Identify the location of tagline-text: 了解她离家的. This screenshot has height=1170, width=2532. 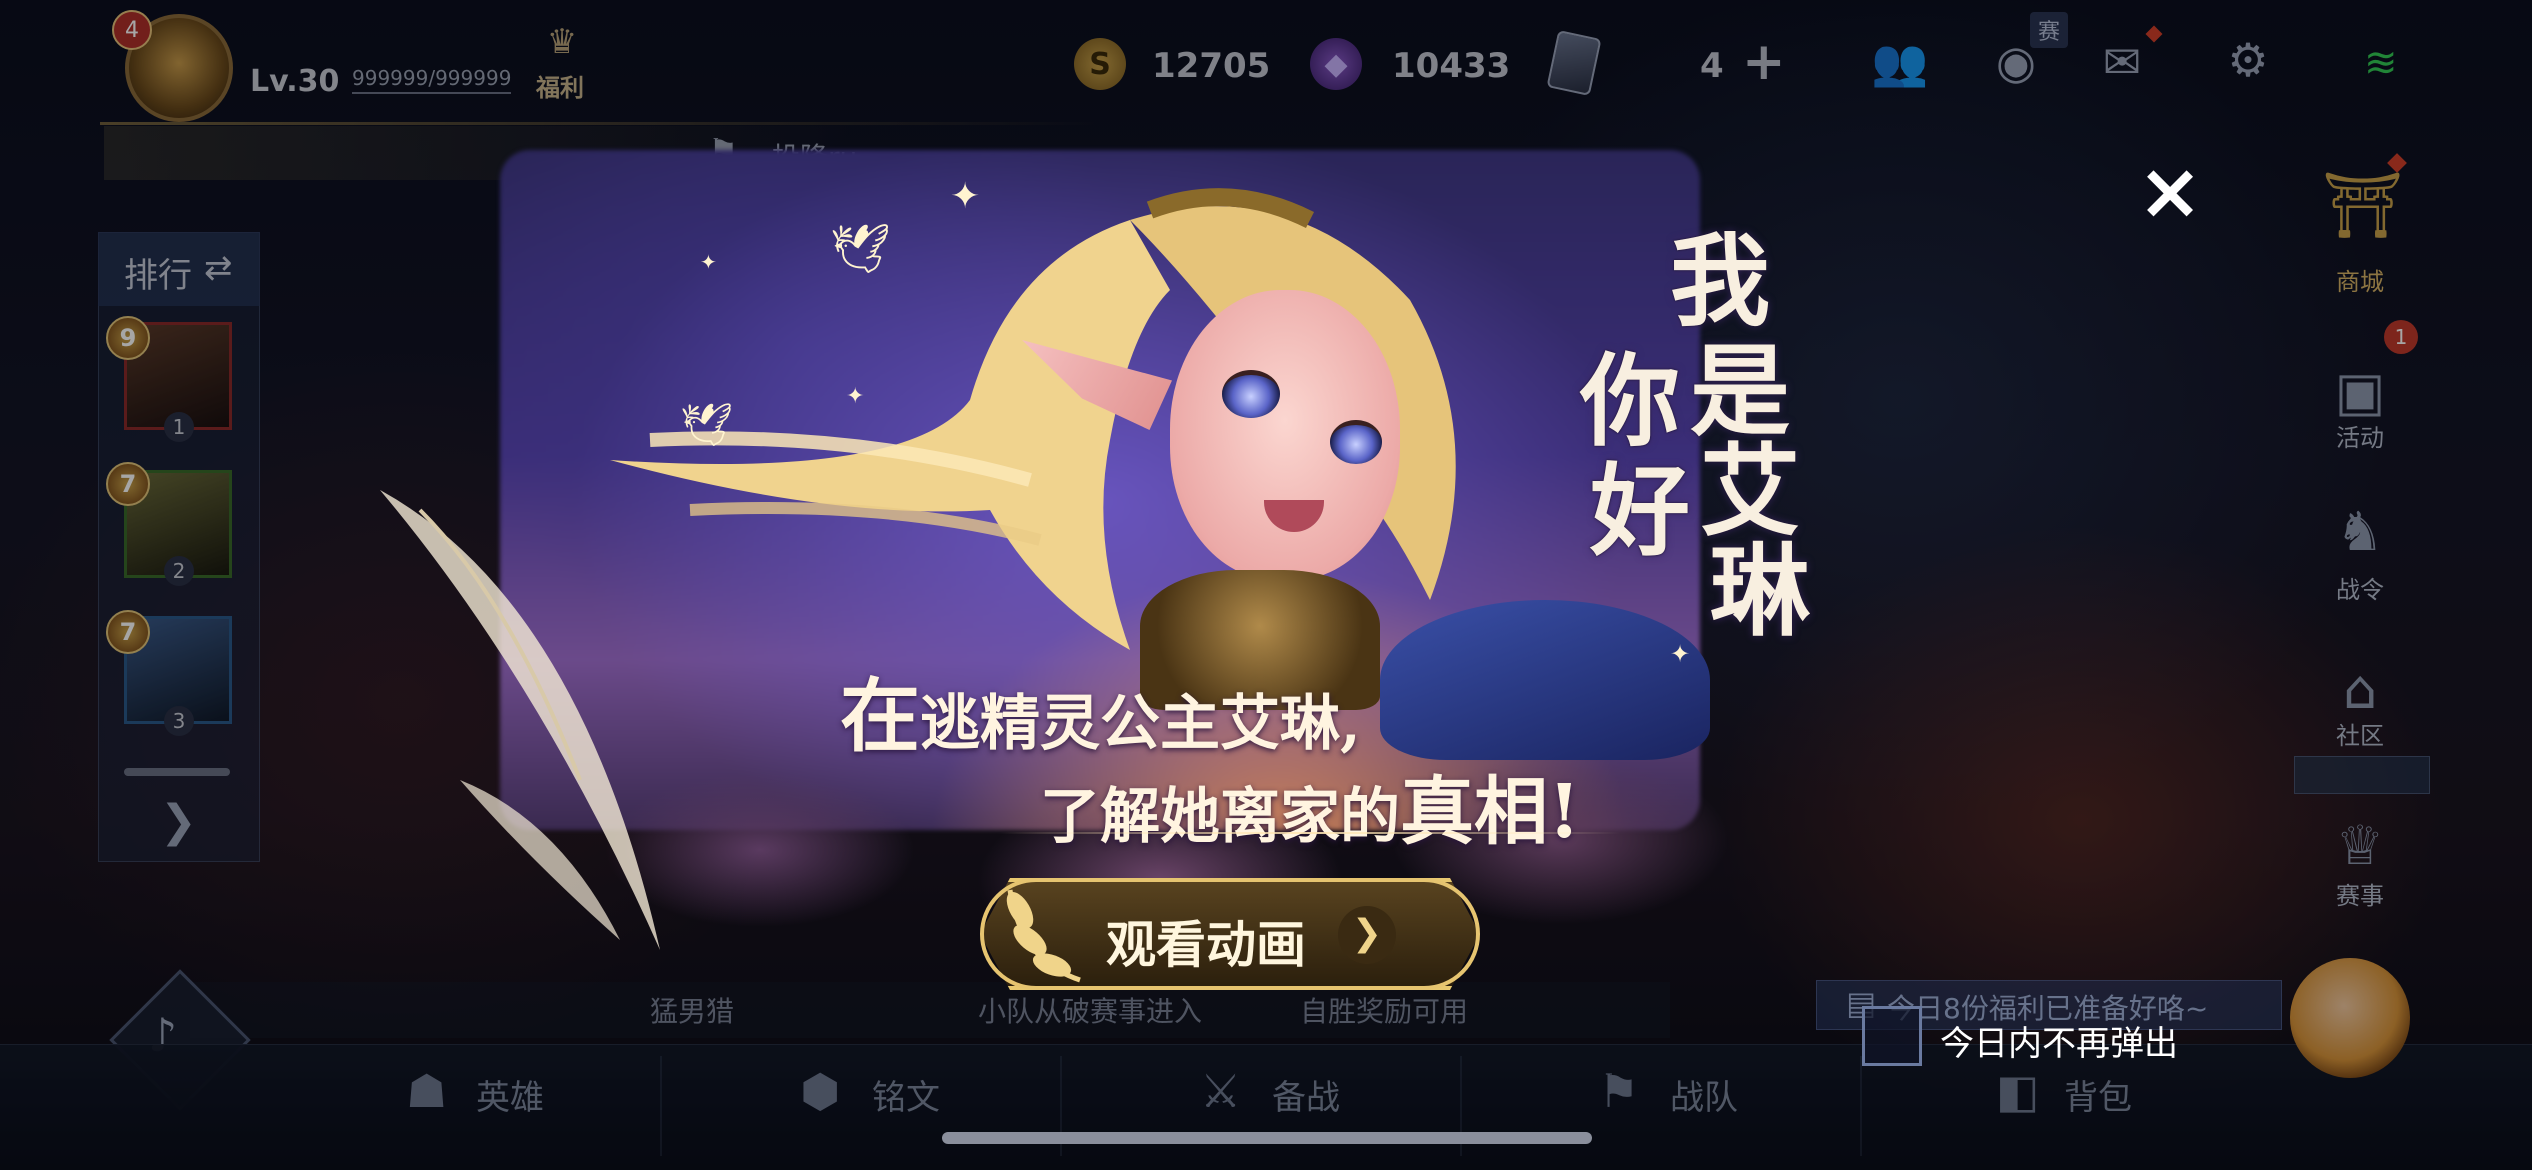
(1220, 817).